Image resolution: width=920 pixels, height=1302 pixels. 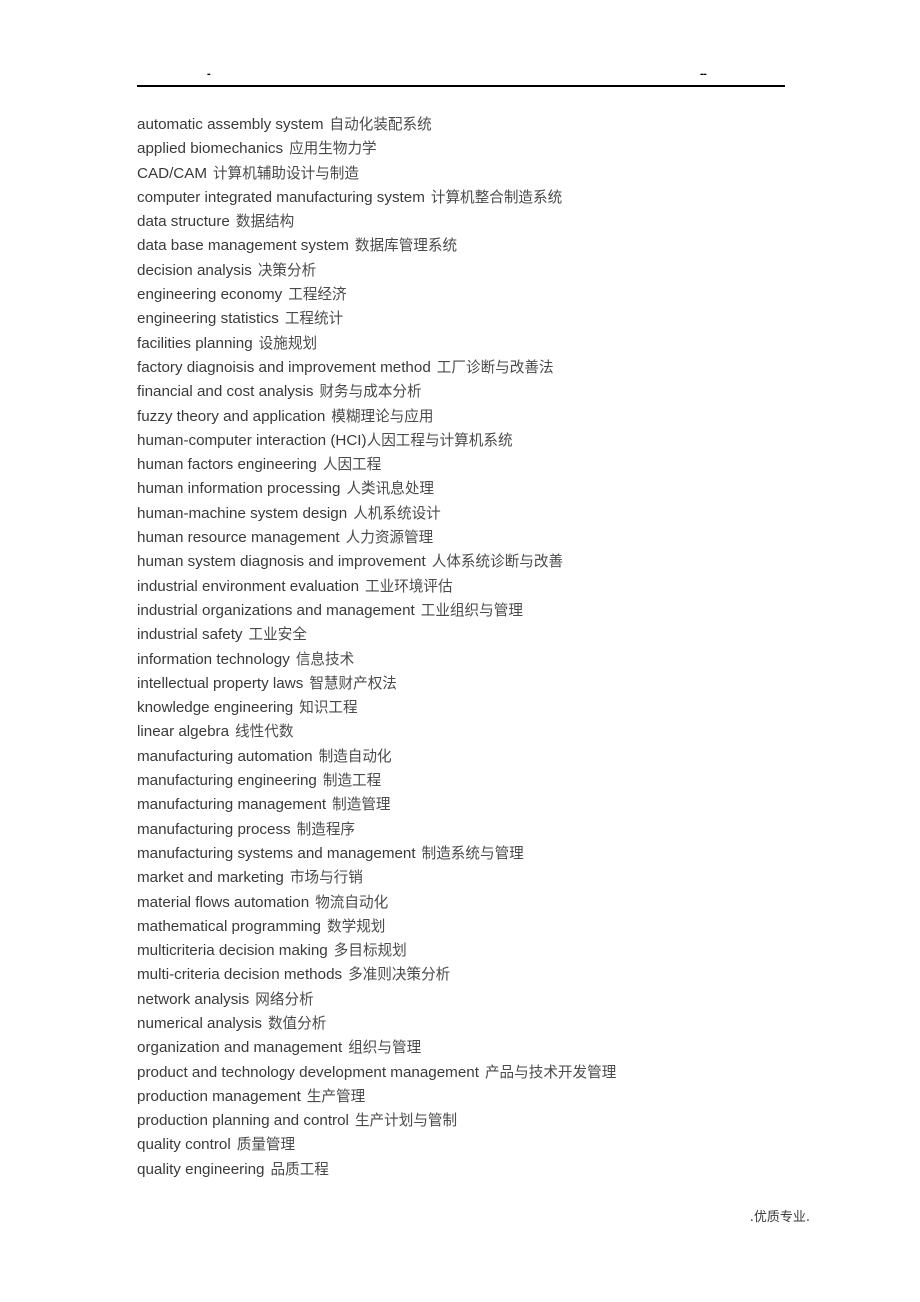 I want to click on glossary-term-en: human system diagnosis and improvement, so click(x=281, y=562).